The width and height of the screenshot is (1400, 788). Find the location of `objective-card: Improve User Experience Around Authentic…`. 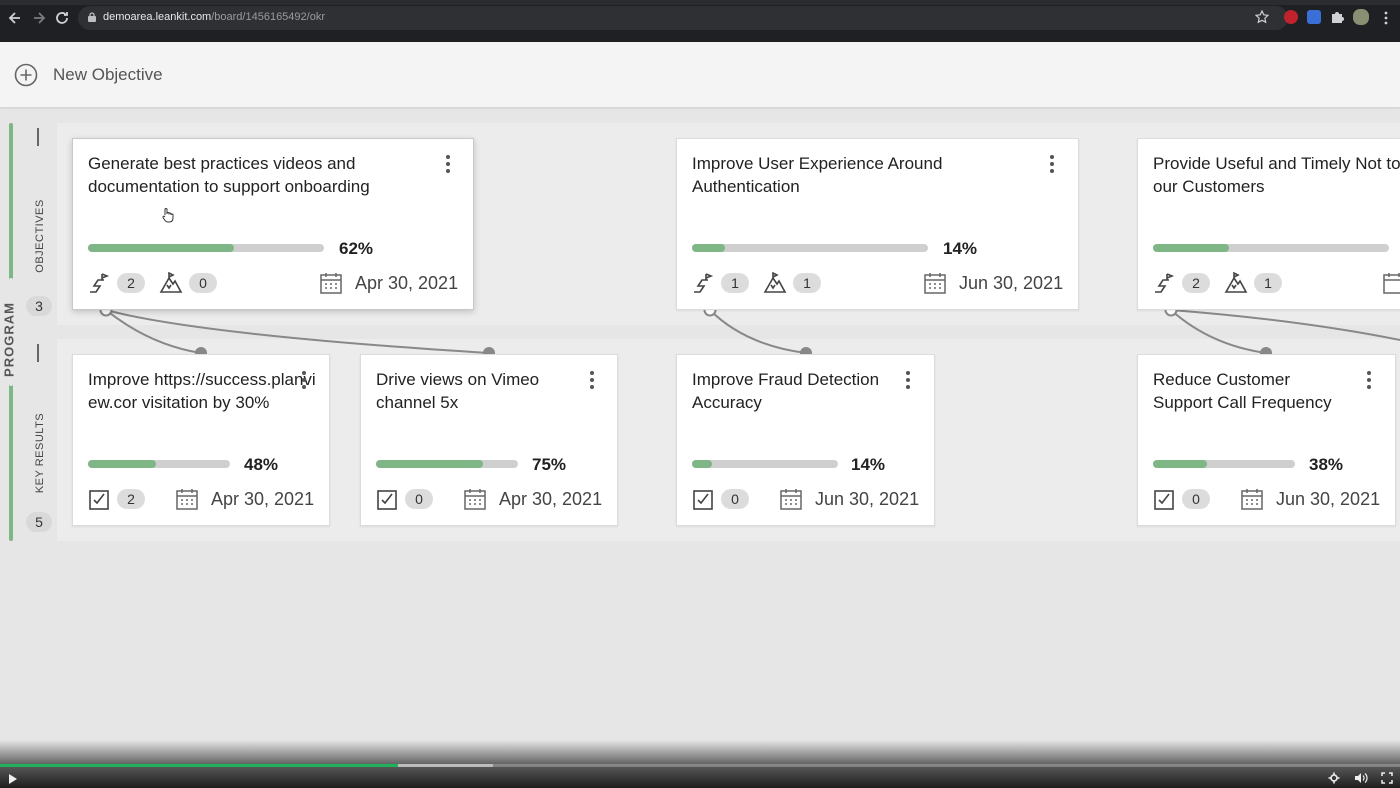

objective-card: Improve User Experience Around Authentic… is located at coordinates (877, 224).